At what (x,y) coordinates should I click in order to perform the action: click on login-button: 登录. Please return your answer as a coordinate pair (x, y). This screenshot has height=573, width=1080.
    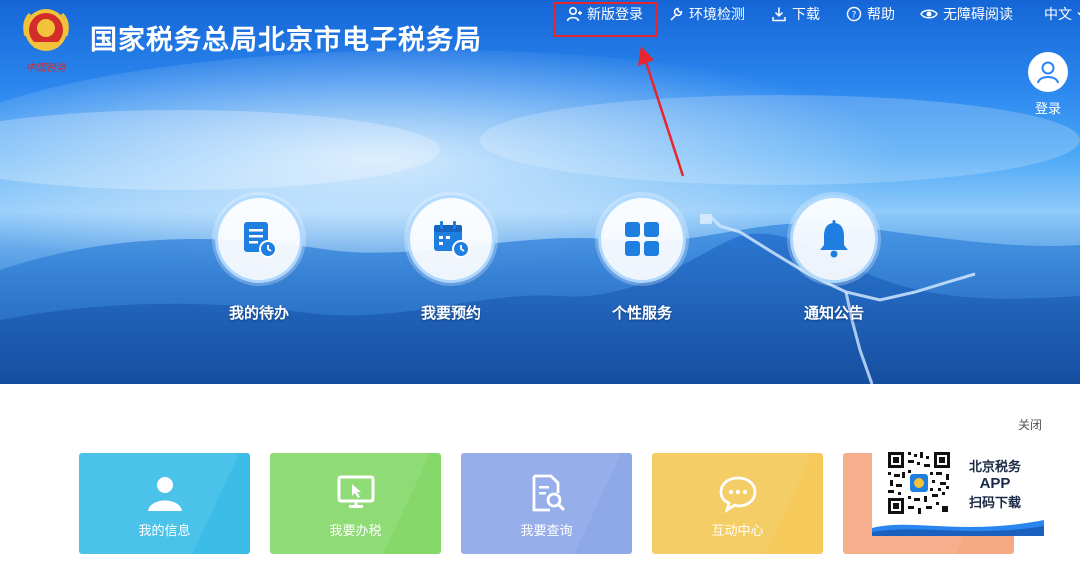
    Looking at the image, I should click on (1048, 84).